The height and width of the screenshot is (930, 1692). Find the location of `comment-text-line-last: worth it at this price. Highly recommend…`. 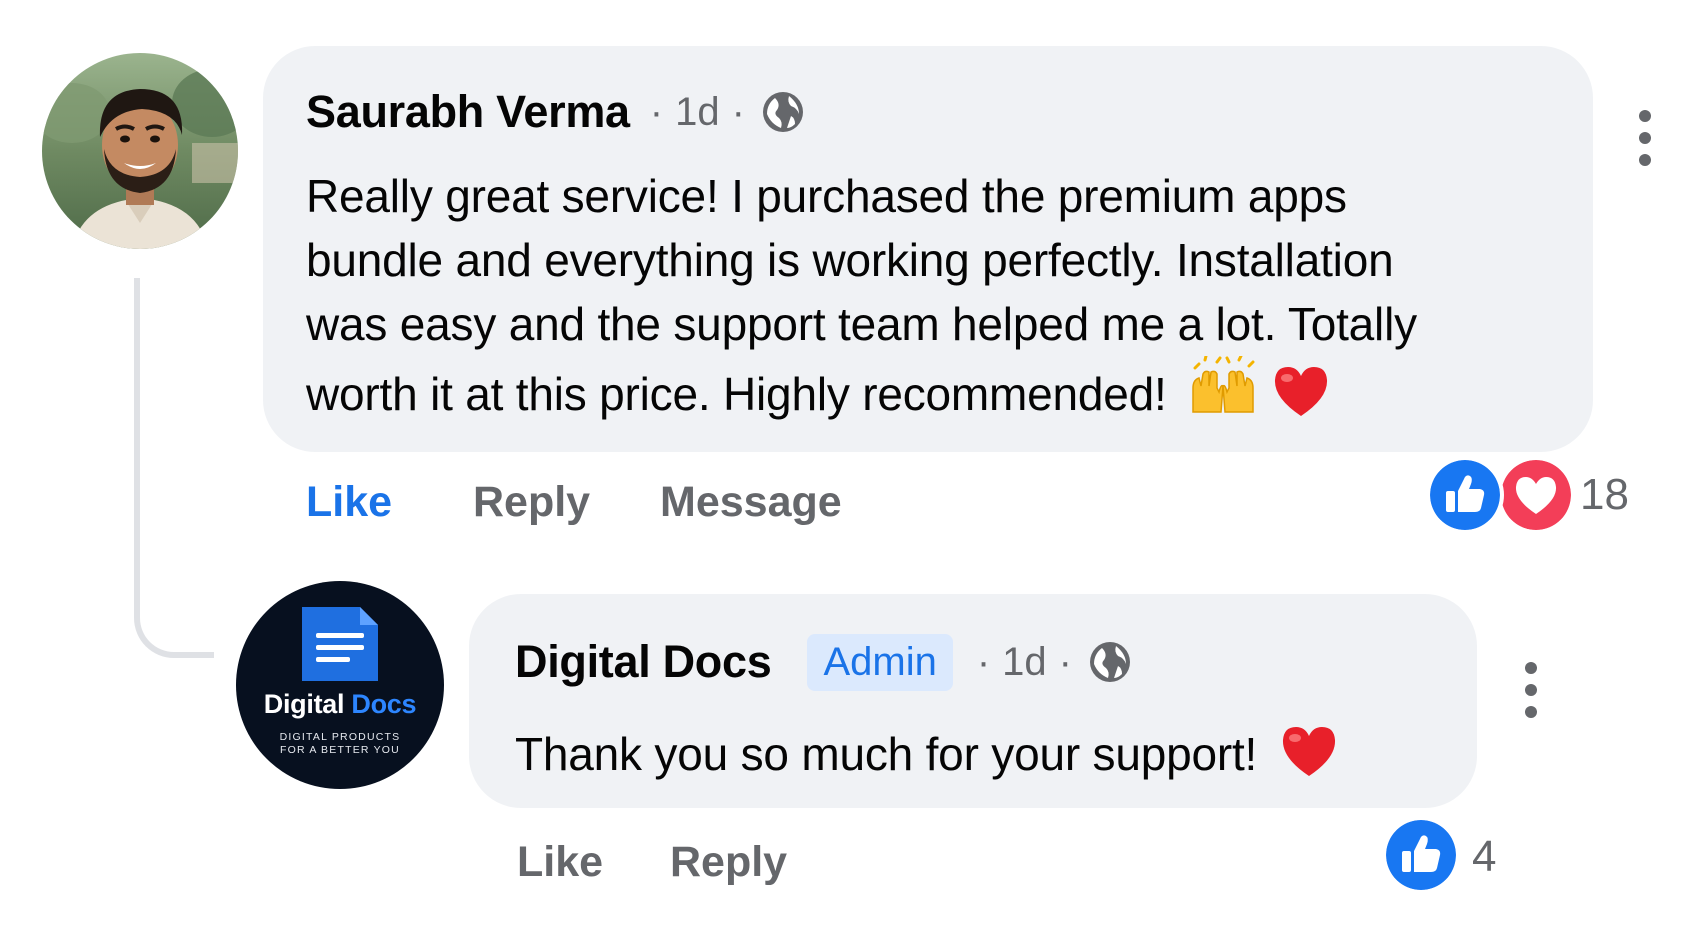

comment-text-line-last: worth it at this price. Highly recommend… is located at coordinates (941, 391).